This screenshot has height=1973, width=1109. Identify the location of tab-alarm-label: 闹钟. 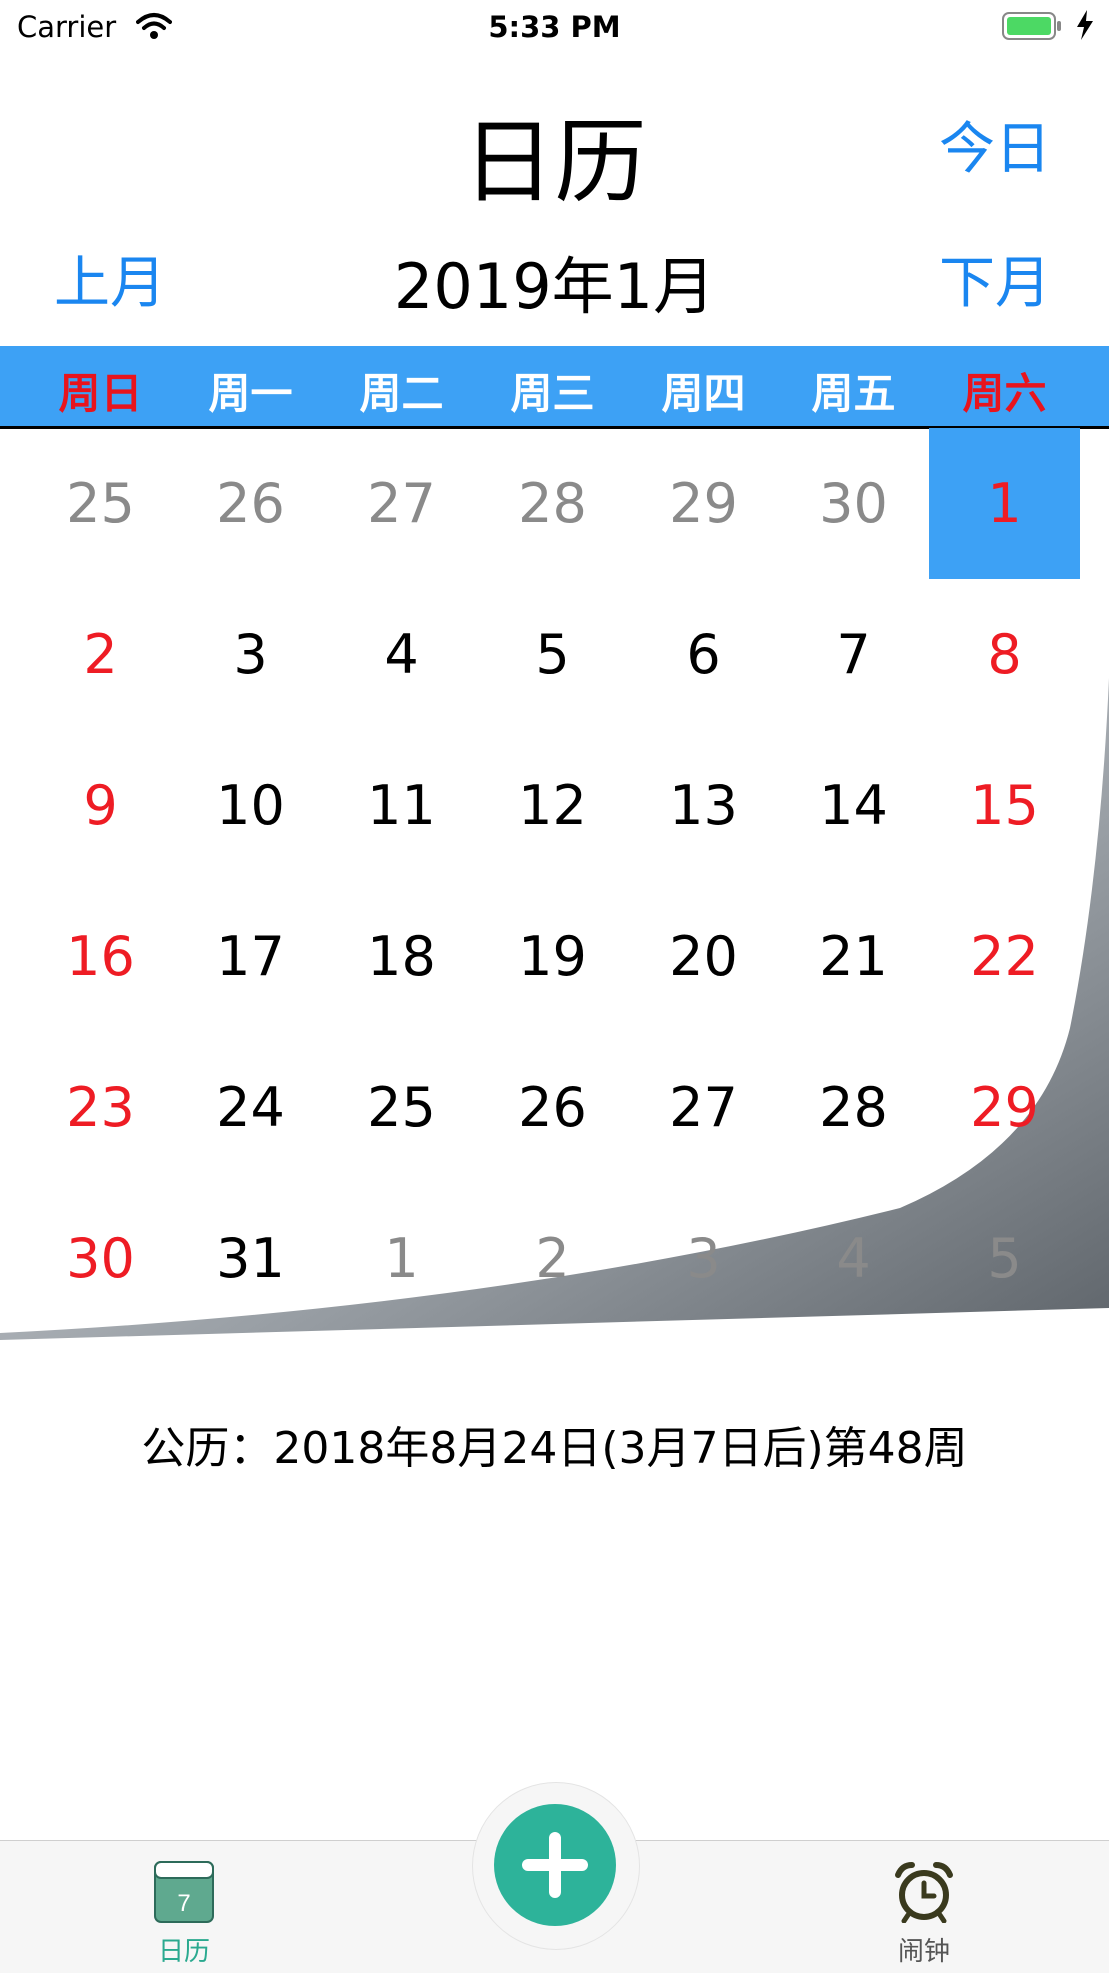
(923, 1952).